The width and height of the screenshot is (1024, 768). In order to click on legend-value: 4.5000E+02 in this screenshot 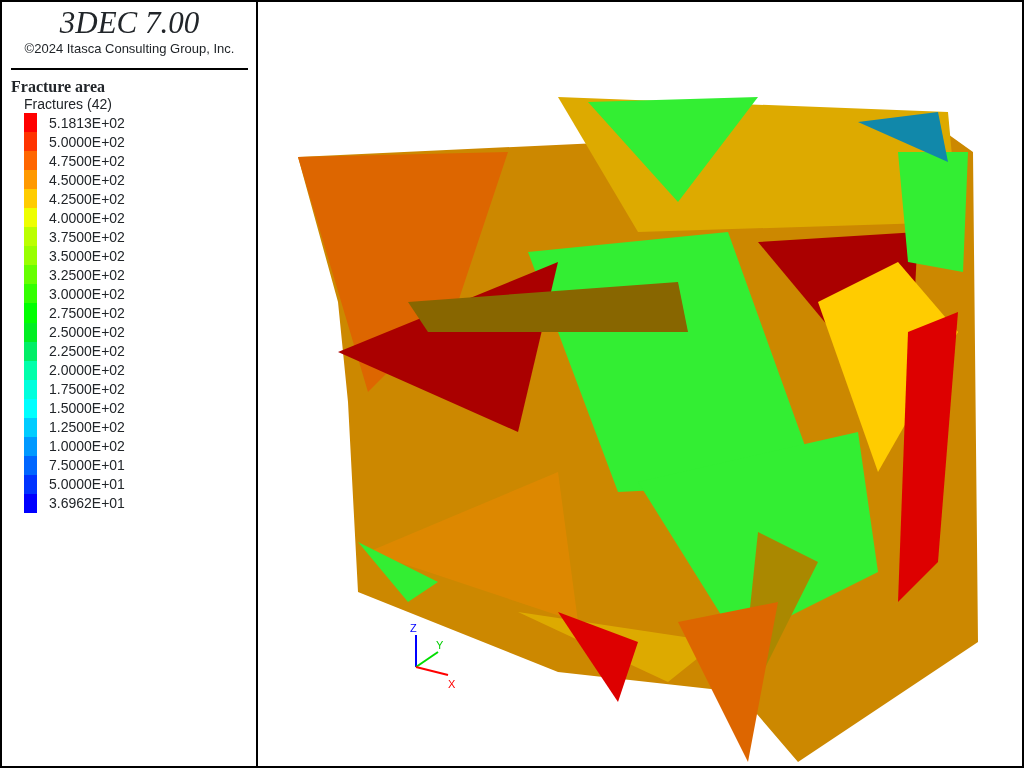, I will do `click(87, 179)`.